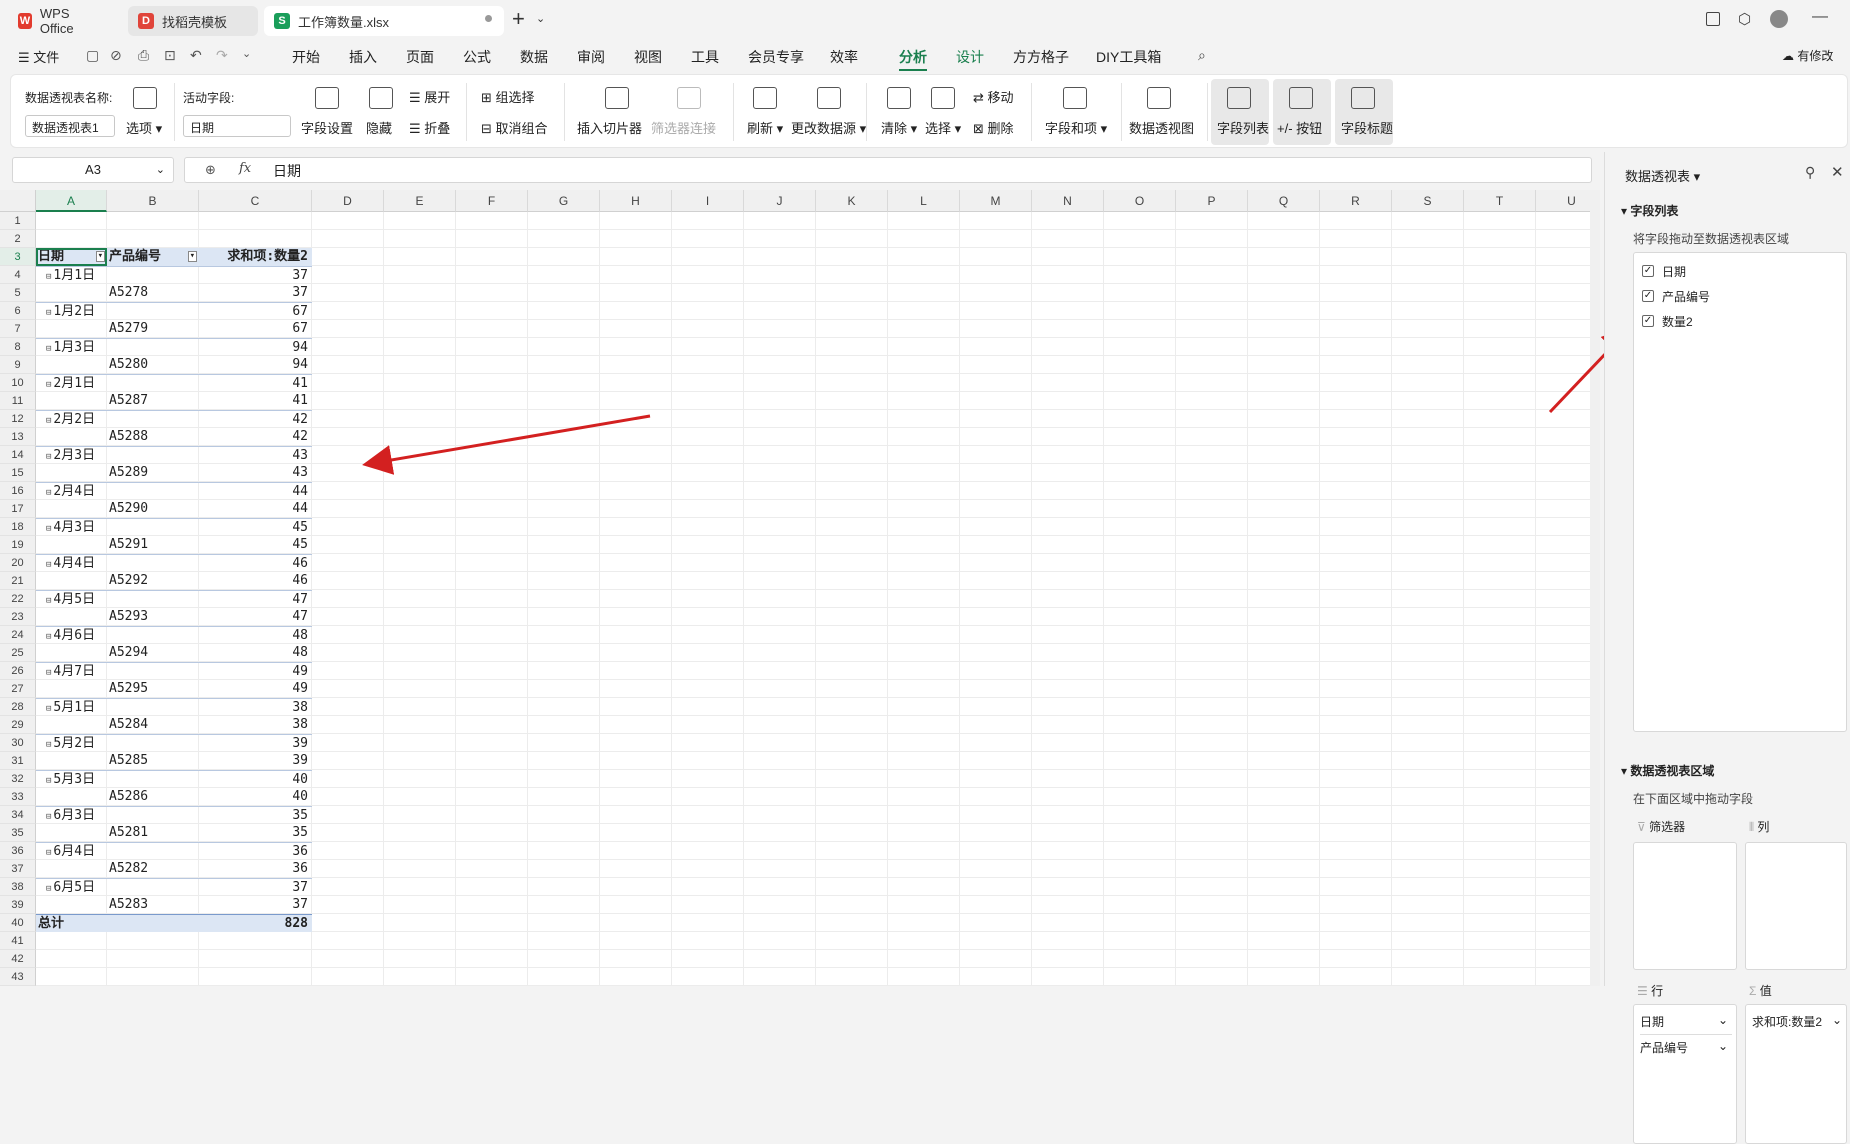 This screenshot has height=1144, width=1850. What do you see at coordinates (1711, 239) in the screenshot?
I see `drag-hint: 将字段拖动至数据透视表区域` at bounding box center [1711, 239].